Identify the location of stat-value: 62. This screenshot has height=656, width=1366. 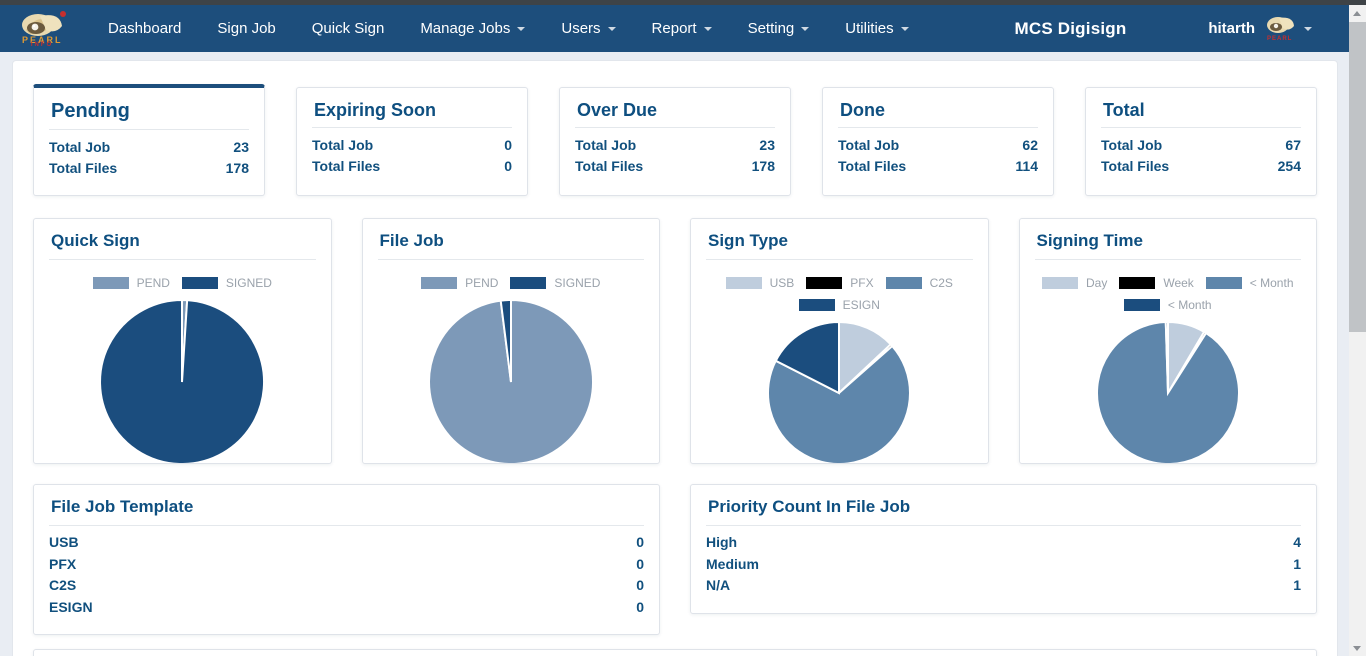
(1030, 145).